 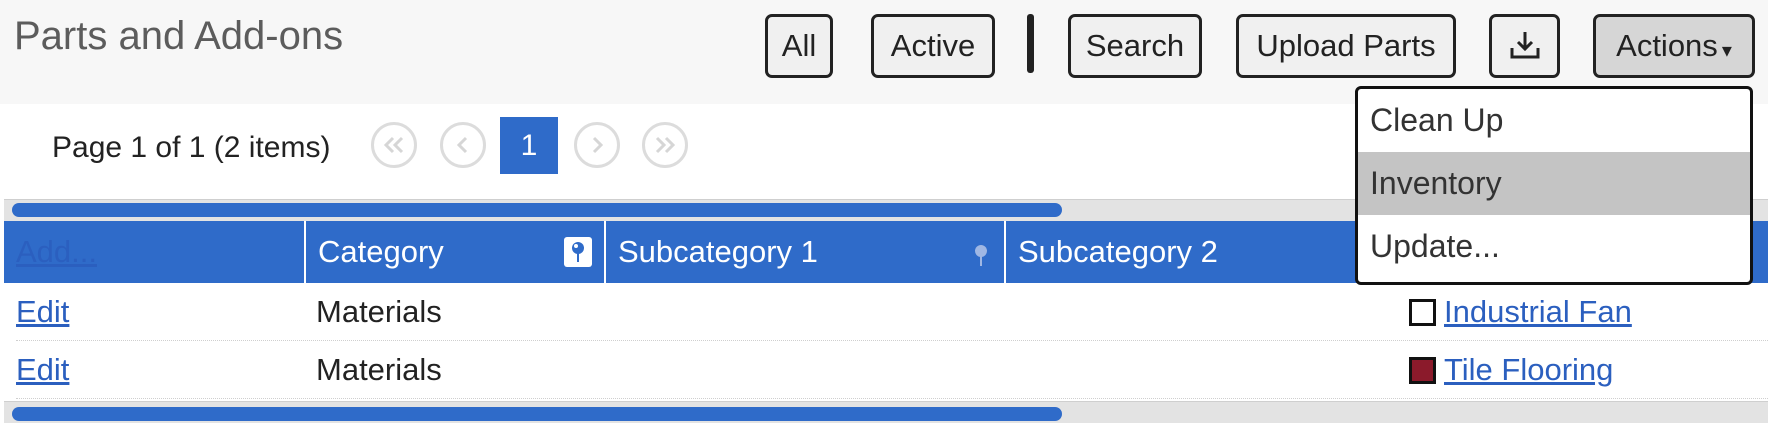 I want to click on last-page-icon, so click(x=665, y=145).